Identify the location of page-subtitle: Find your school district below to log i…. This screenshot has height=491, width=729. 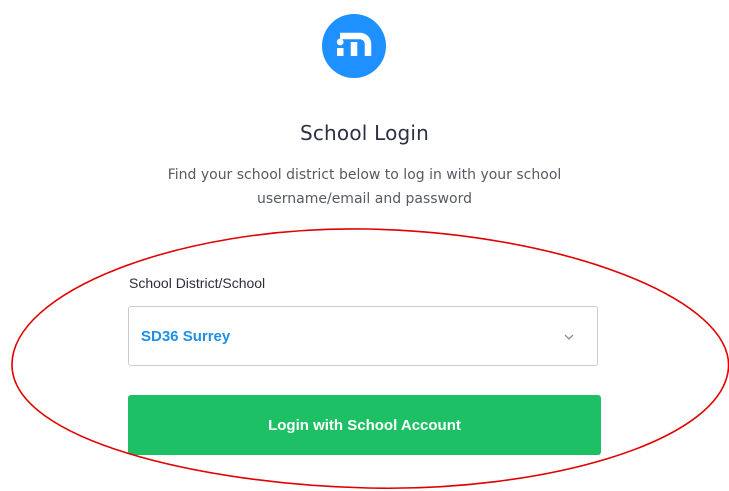
(364, 187).